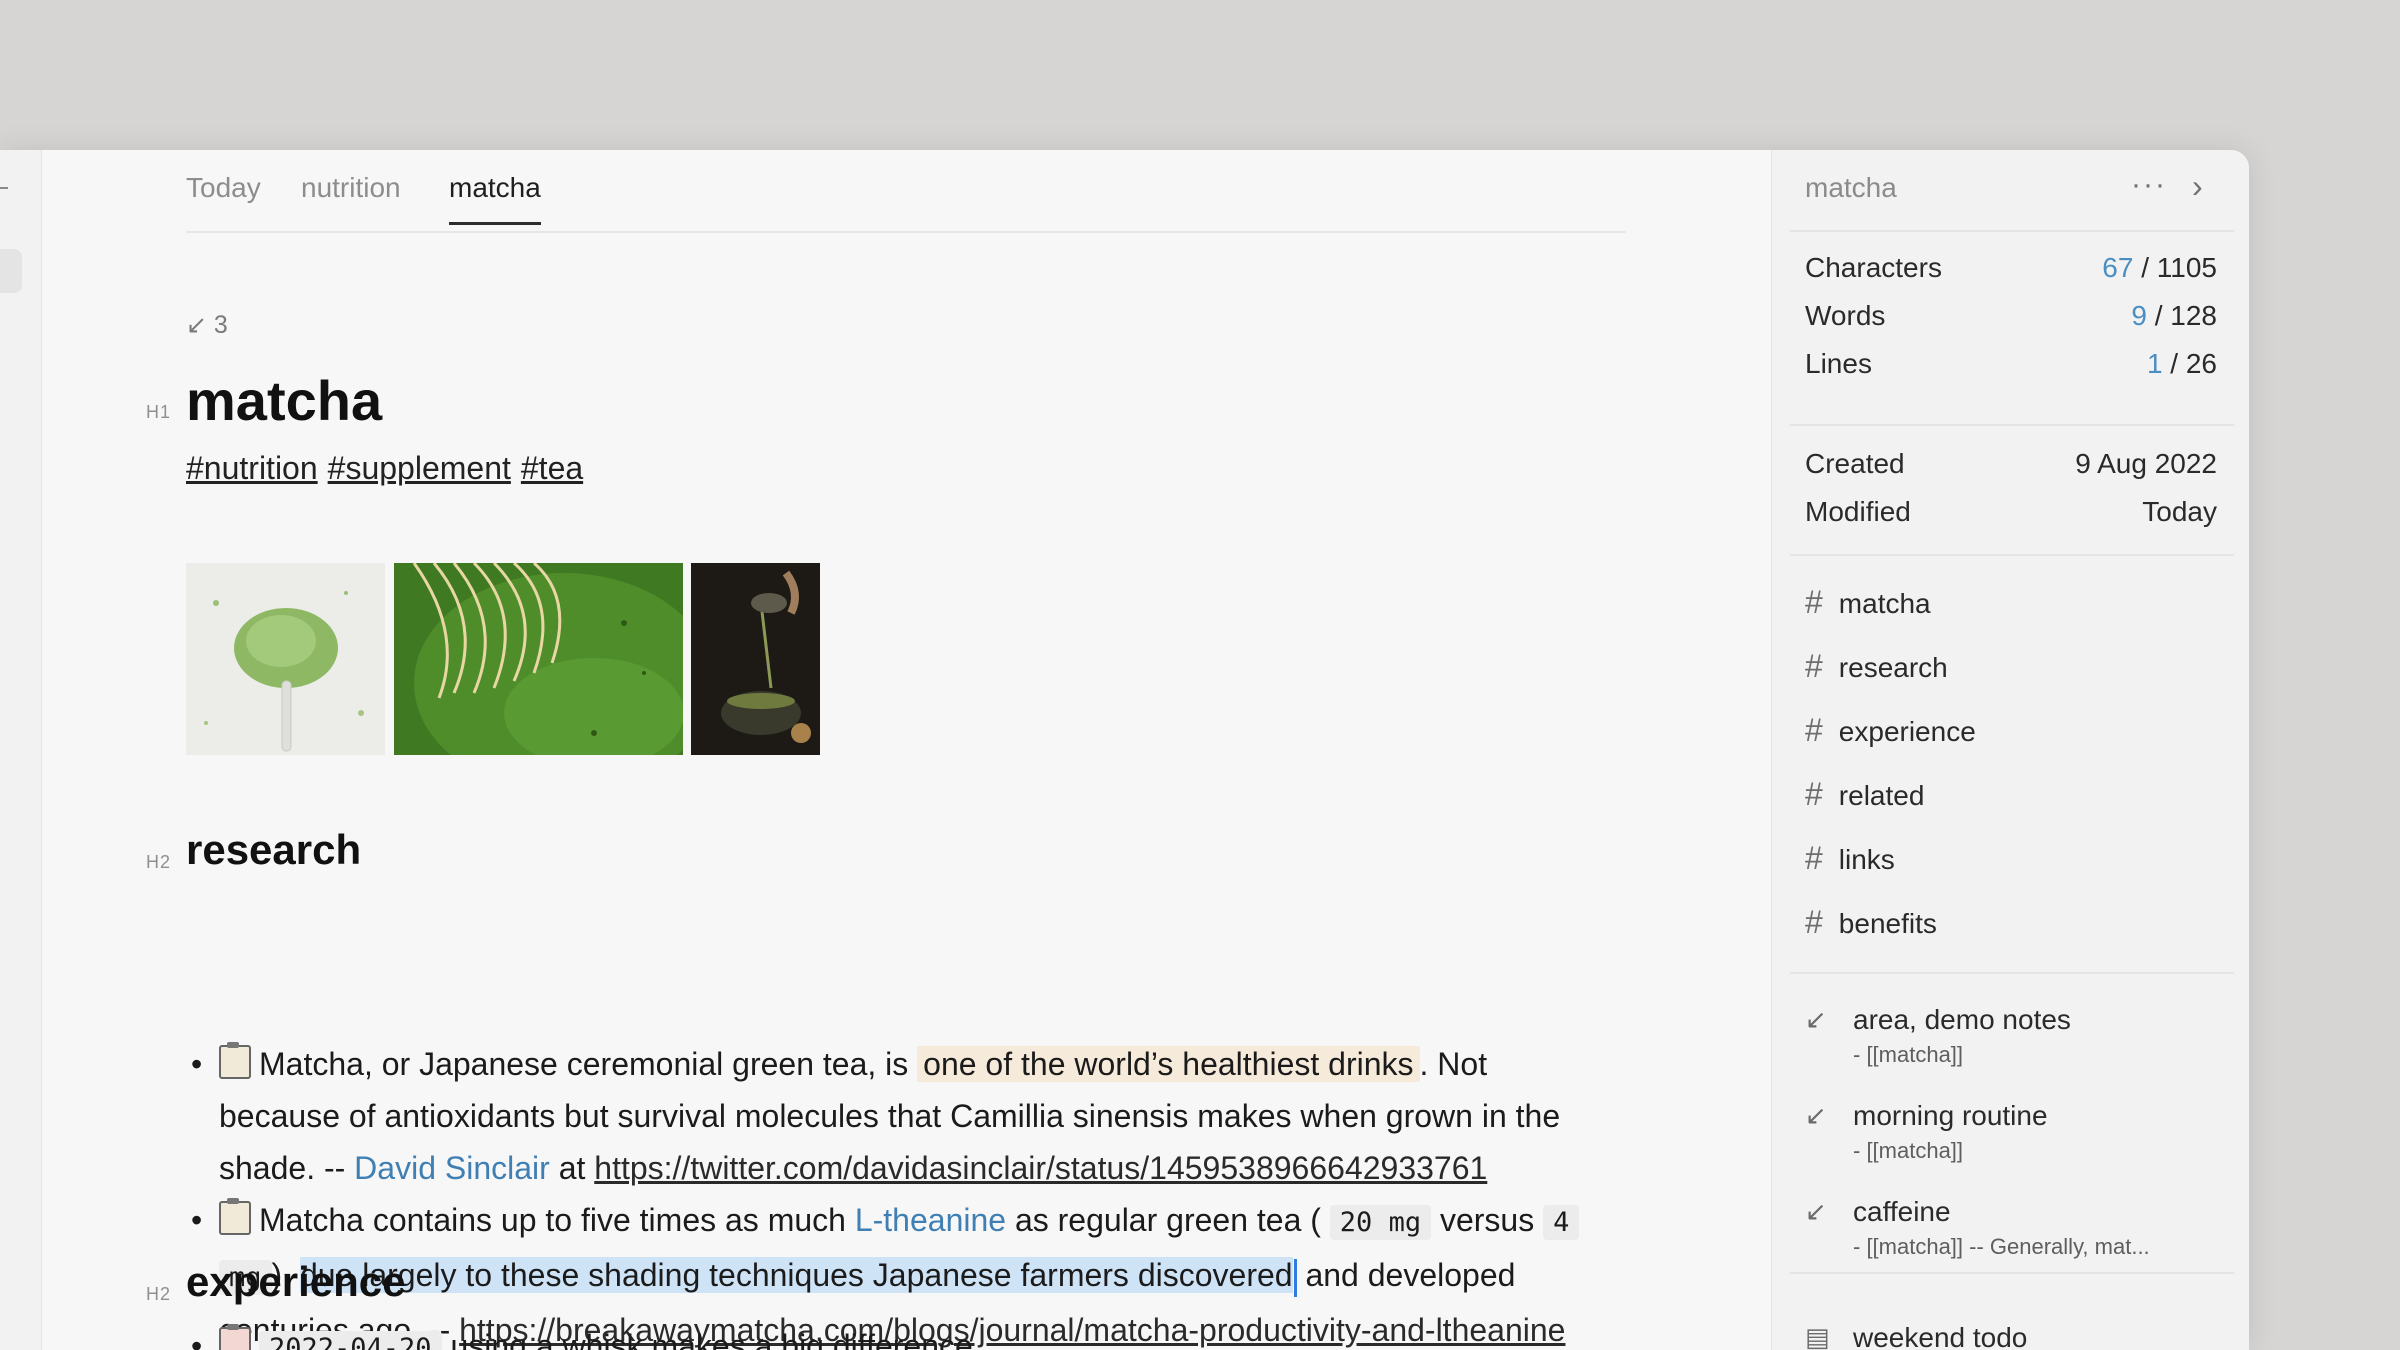 This screenshot has width=2400, height=1350. What do you see at coordinates (223, 197) in the screenshot?
I see `tab-today: Today` at bounding box center [223, 197].